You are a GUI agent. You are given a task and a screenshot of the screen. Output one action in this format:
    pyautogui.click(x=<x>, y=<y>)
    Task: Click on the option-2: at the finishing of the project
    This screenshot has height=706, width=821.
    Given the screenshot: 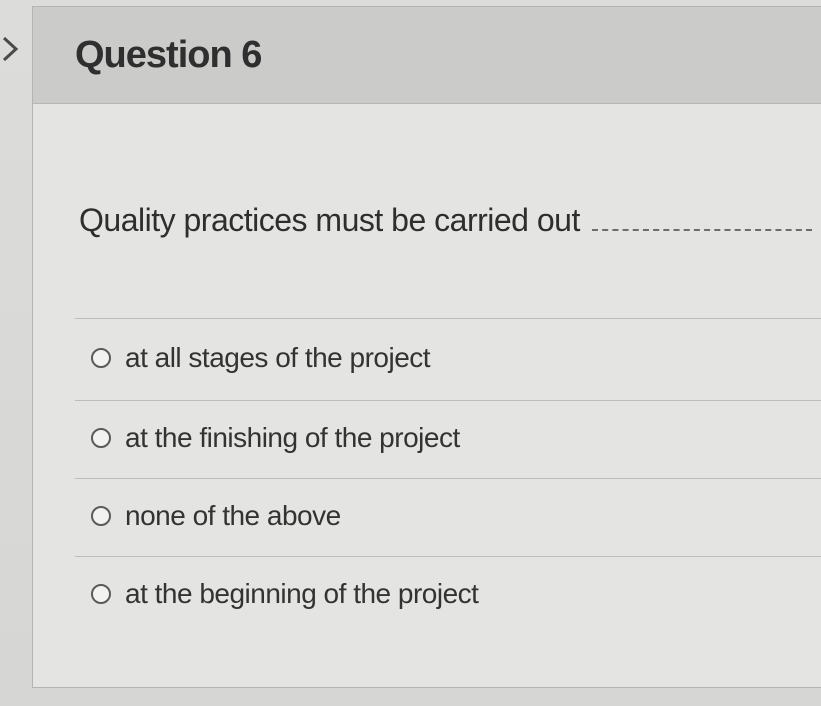 What is the action you would take?
    pyautogui.click(x=275, y=438)
    